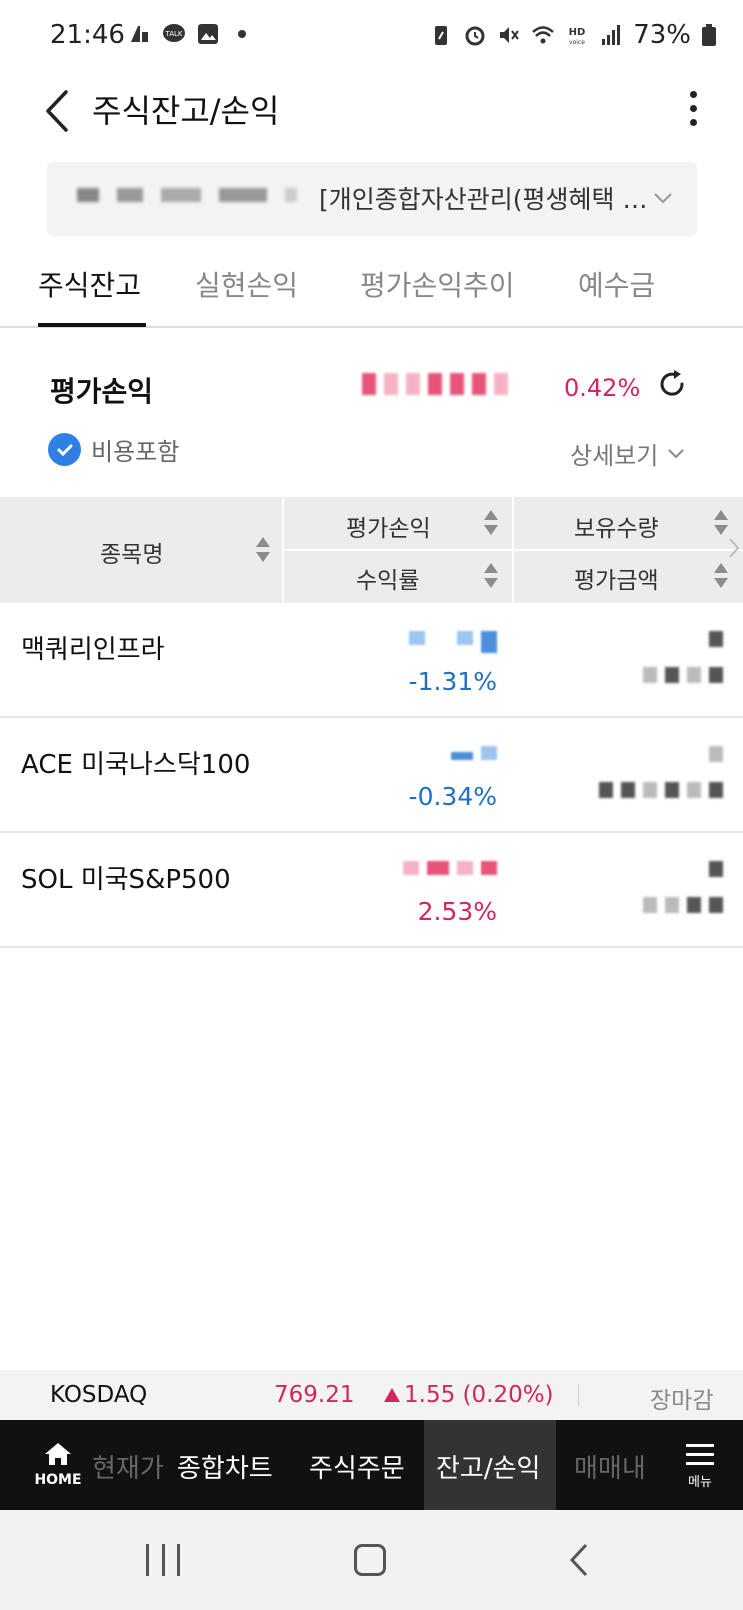  Describe the element at coordinates (87, 35) in the screenshot. I see `status-time: 21:46` at that location.